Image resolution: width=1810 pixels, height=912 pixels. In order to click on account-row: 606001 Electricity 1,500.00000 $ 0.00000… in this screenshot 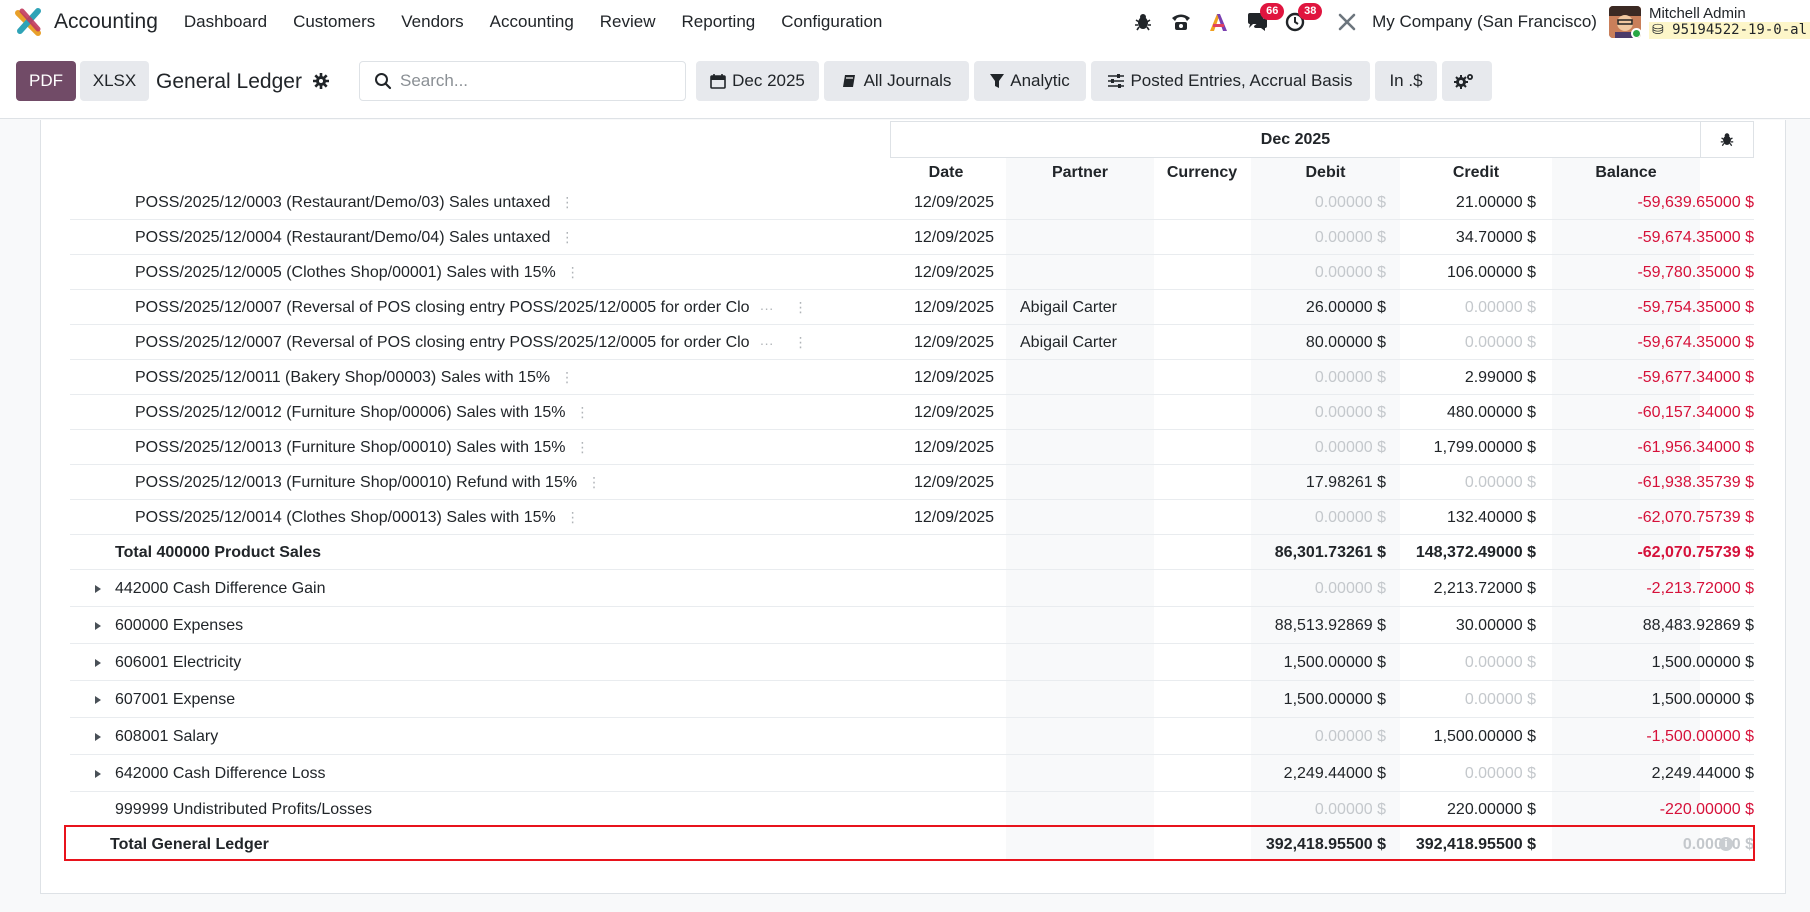, I will do `click(912, 662)`.